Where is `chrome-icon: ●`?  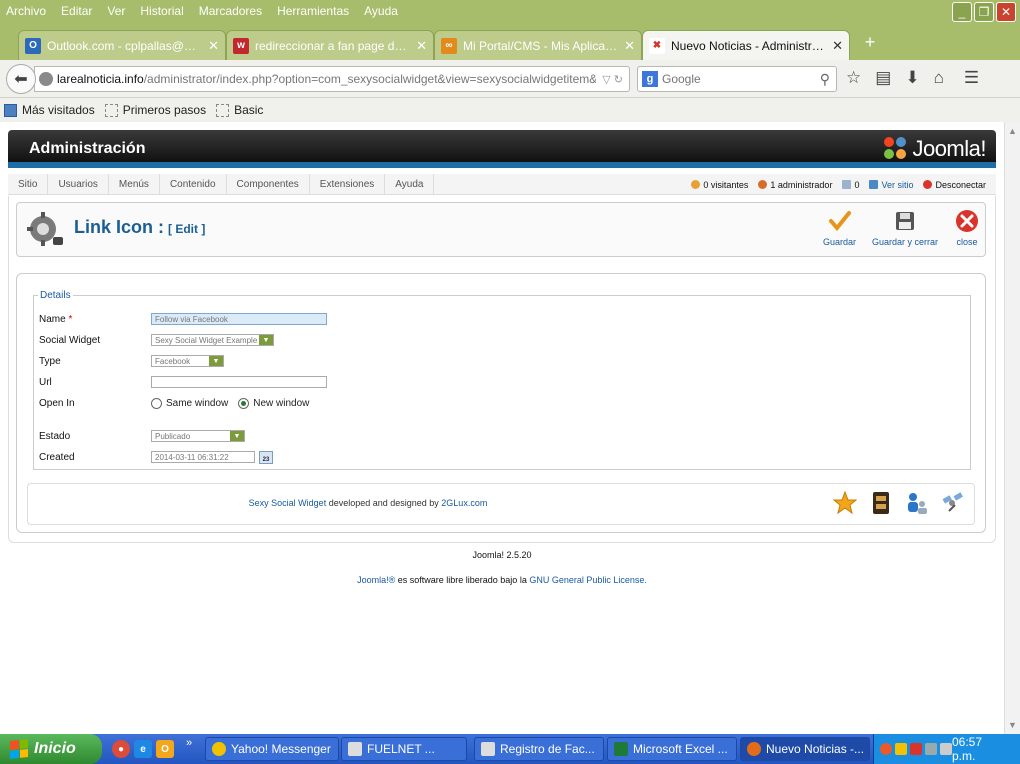 chrome-icon: ● is located at coordinates (121, 749).